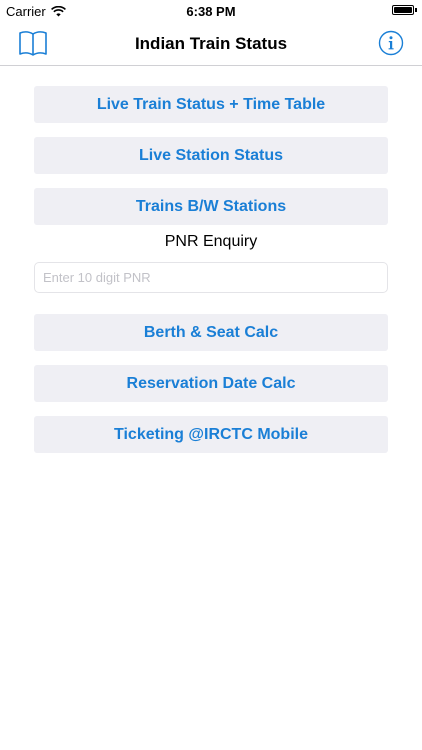 This screenshot has width=422, height=750. I want to click on navigation-bar: Indian Train Status, so click(211, 44).